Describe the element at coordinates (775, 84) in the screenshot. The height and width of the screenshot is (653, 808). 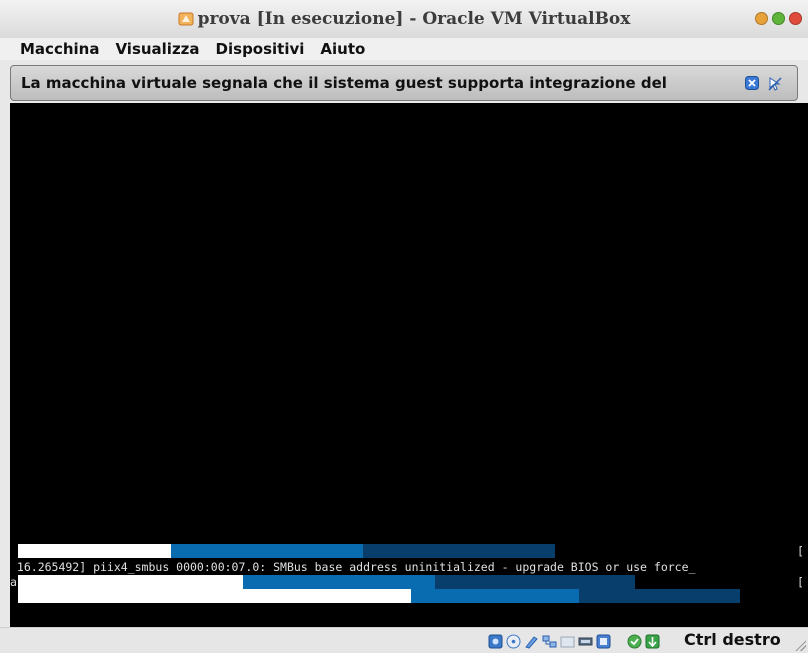
I see `mouse-integration-icon` at that location.